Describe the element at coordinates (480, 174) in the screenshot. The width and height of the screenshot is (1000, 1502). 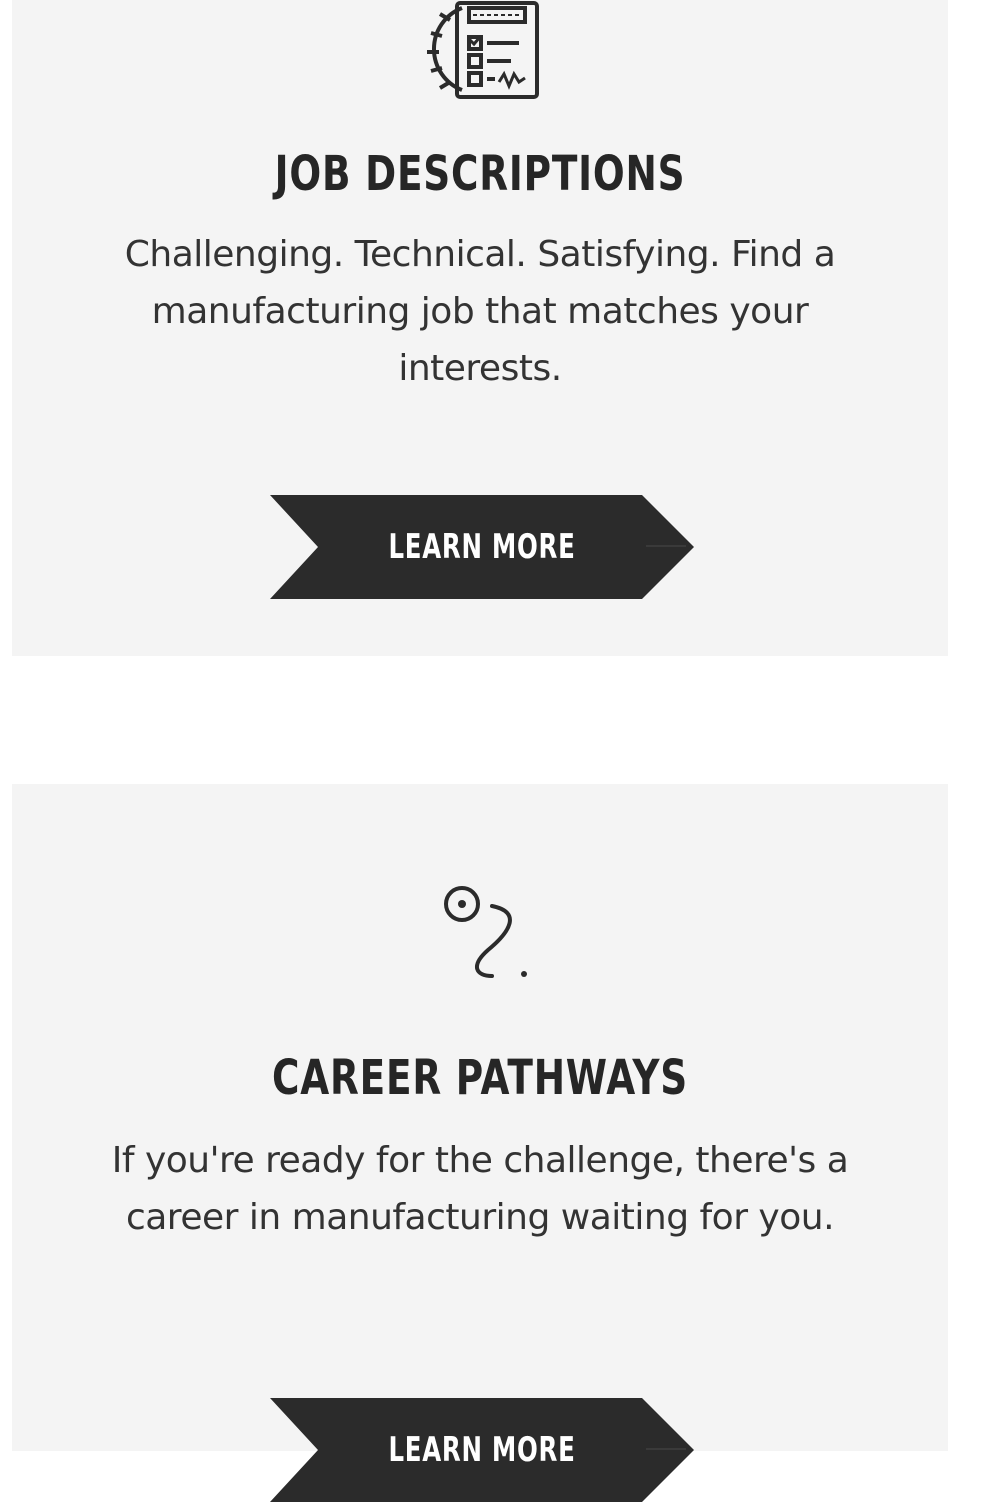
I see `card-title: JOB DESCRIPTIONS` at that location.